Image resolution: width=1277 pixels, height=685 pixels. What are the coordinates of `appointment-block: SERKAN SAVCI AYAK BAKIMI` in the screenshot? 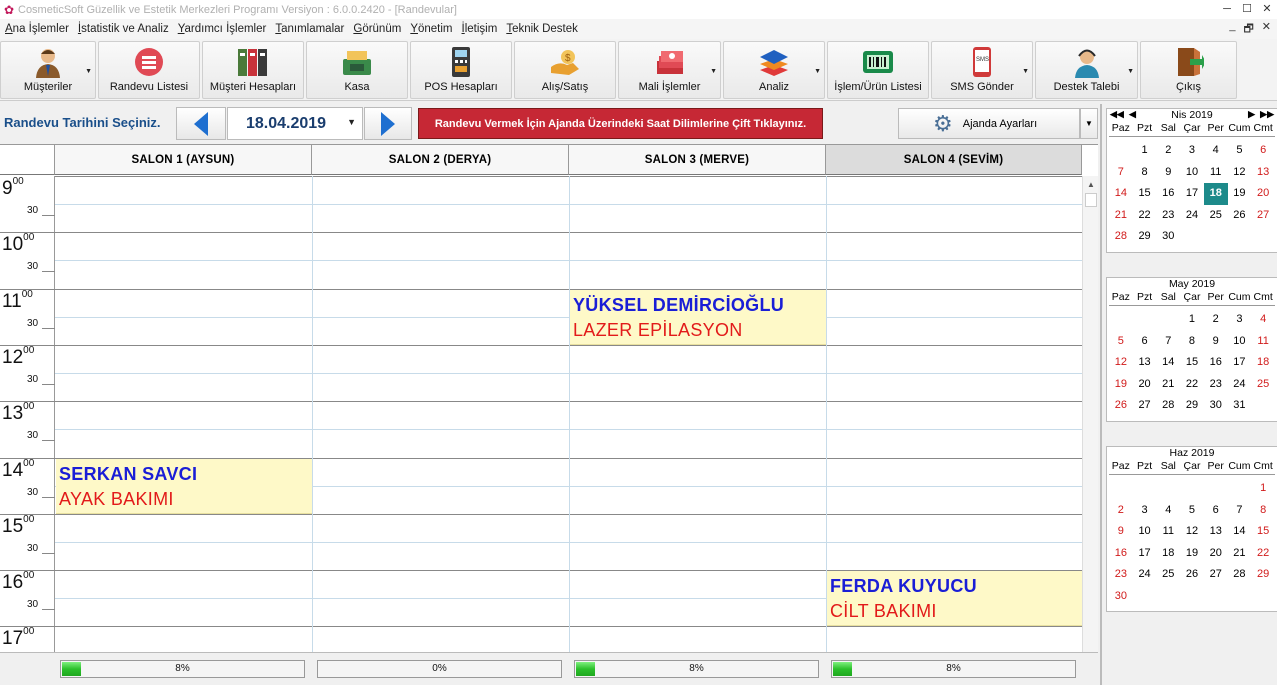 It's located at (184, 485).